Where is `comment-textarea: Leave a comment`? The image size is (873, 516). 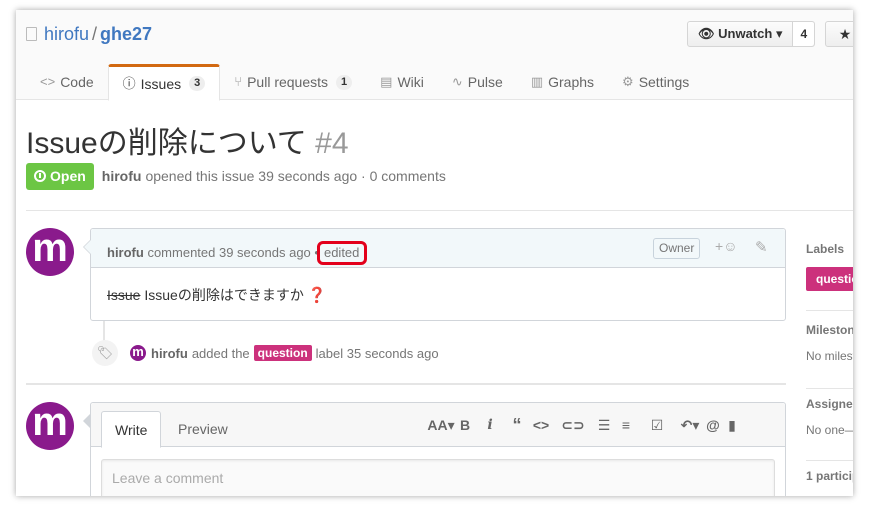
comment-textarea: Leave a comment is located at coordinates (438, 477).